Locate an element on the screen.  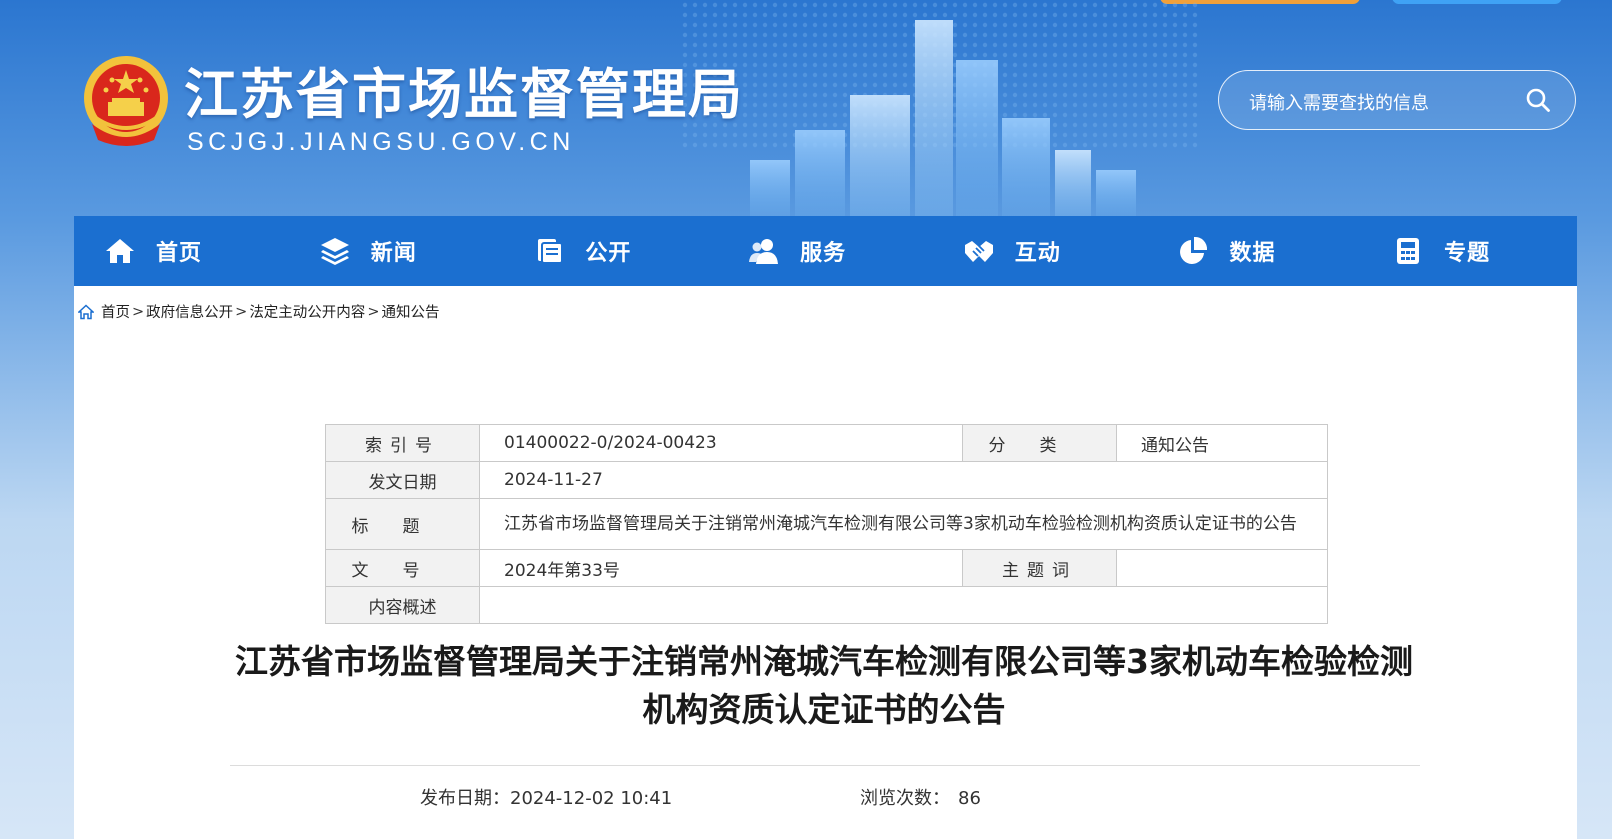
summary-value is located at coordinates (903, 605).